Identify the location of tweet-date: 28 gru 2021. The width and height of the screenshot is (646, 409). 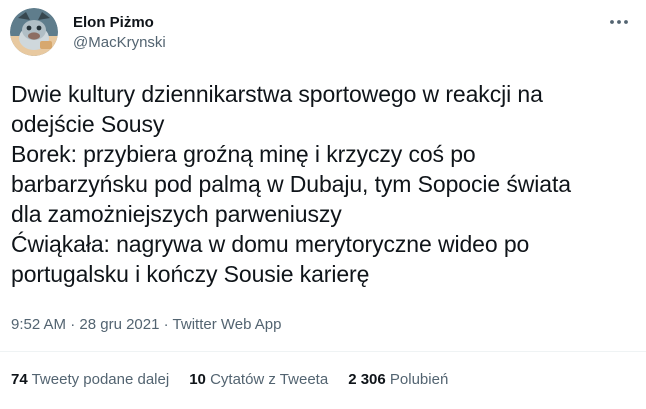
(119, 324).